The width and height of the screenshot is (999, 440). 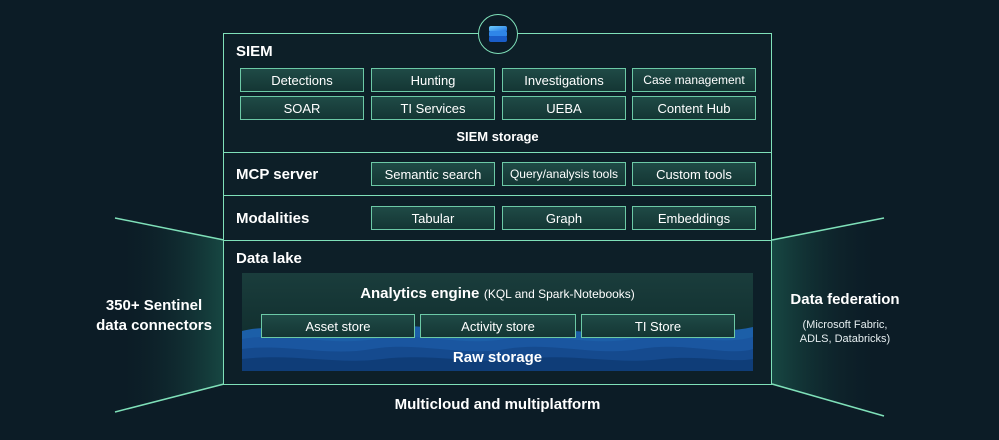 What do you see at coordinates (302, 108) in the screenshot?
I see `chip-soar: SOAR` at bounding box center [302, 108].